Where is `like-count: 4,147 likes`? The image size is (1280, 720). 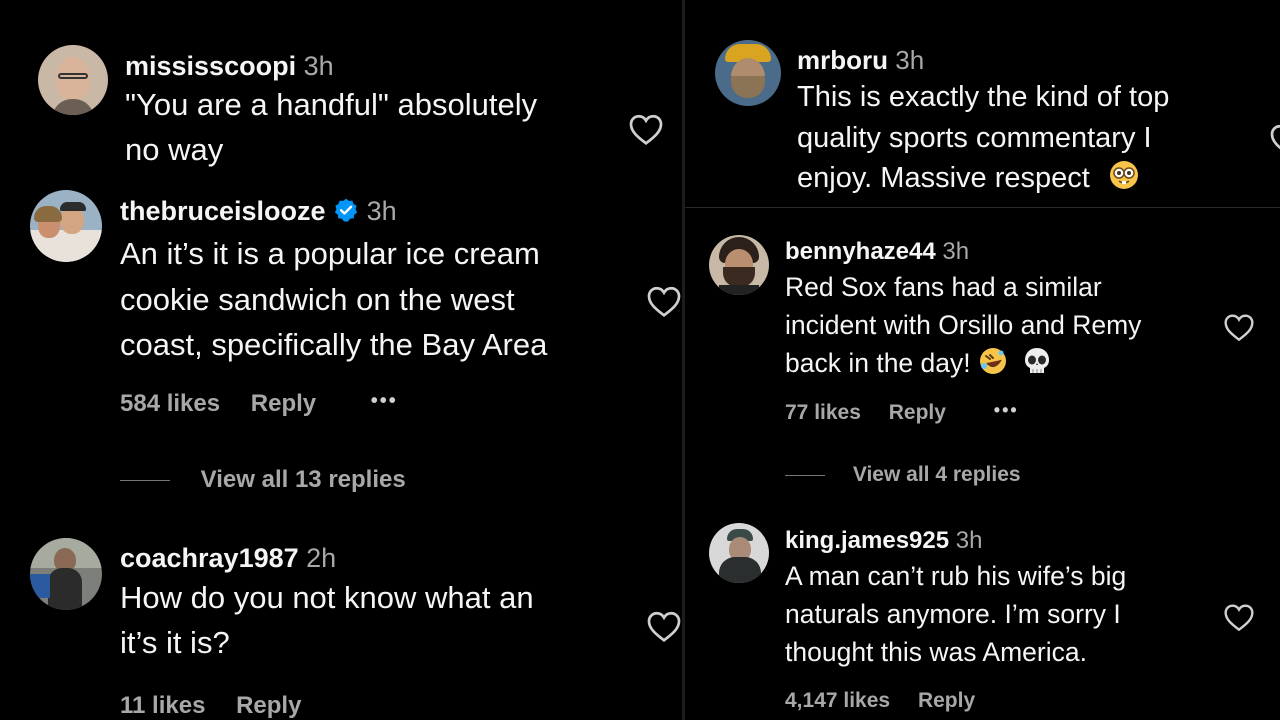 like-count: 4,147 likes is located at coordinates (837, 701).